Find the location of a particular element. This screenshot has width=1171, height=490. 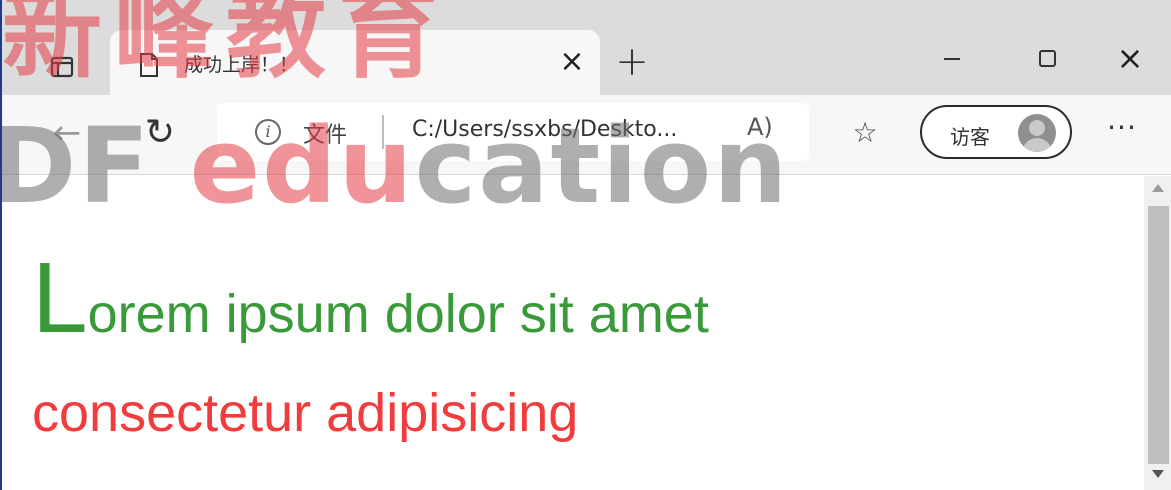

avatar-icon is located at coordinates (1037, 133).